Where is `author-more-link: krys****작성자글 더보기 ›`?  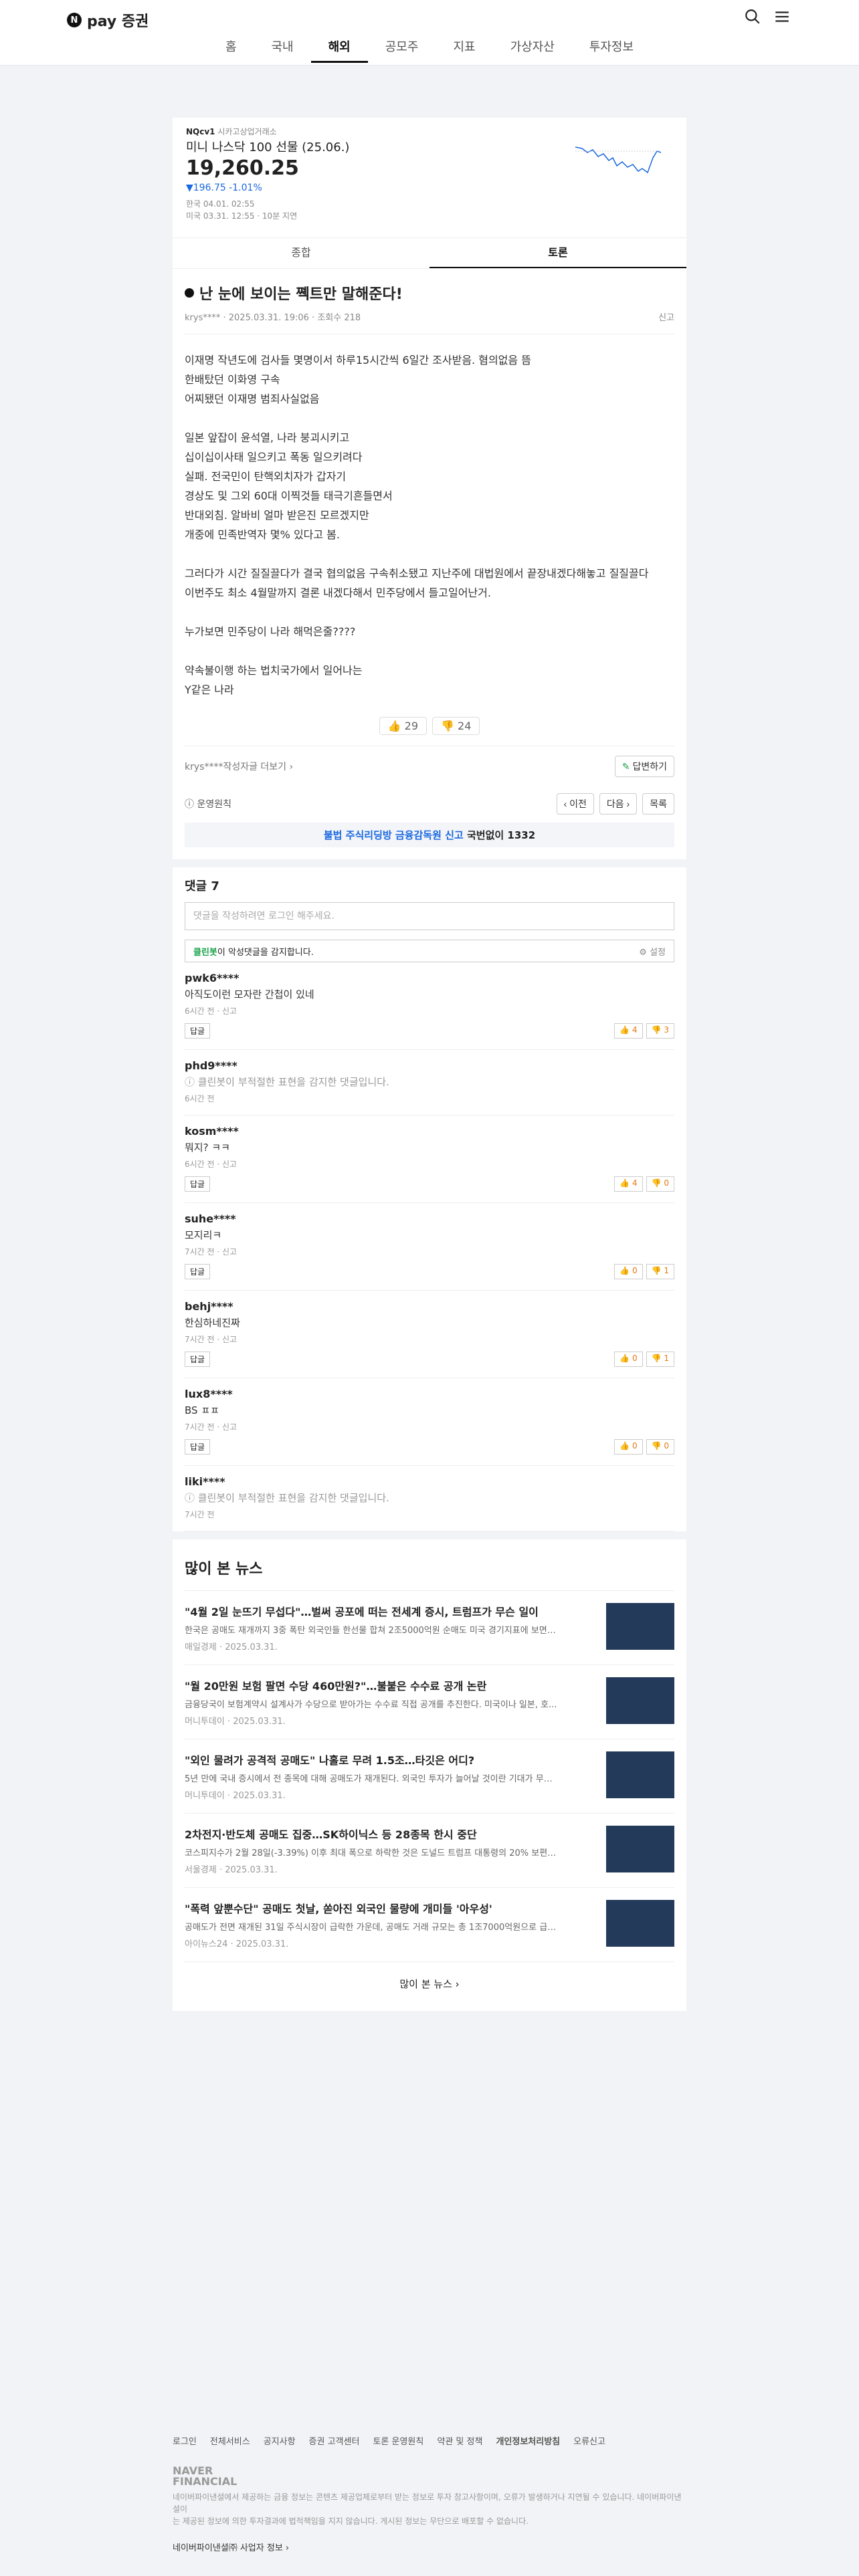
author-more-link: krys****작성자글 더보기 › is located at coordinates (239, 766).